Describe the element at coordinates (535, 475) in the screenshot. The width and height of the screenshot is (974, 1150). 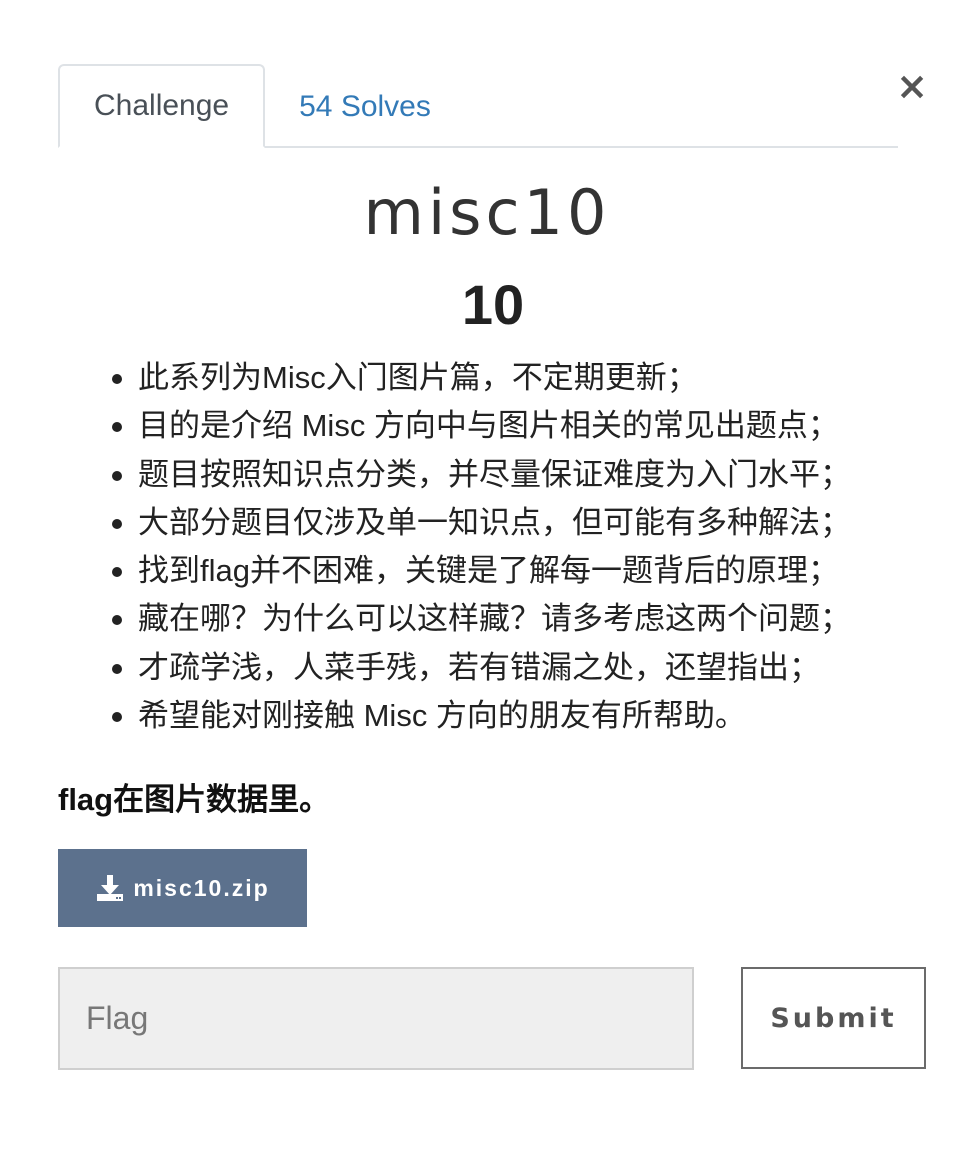
I see `description-item: 题目按照知识点分类，并尽量保证难度为入门水平；` at that location.